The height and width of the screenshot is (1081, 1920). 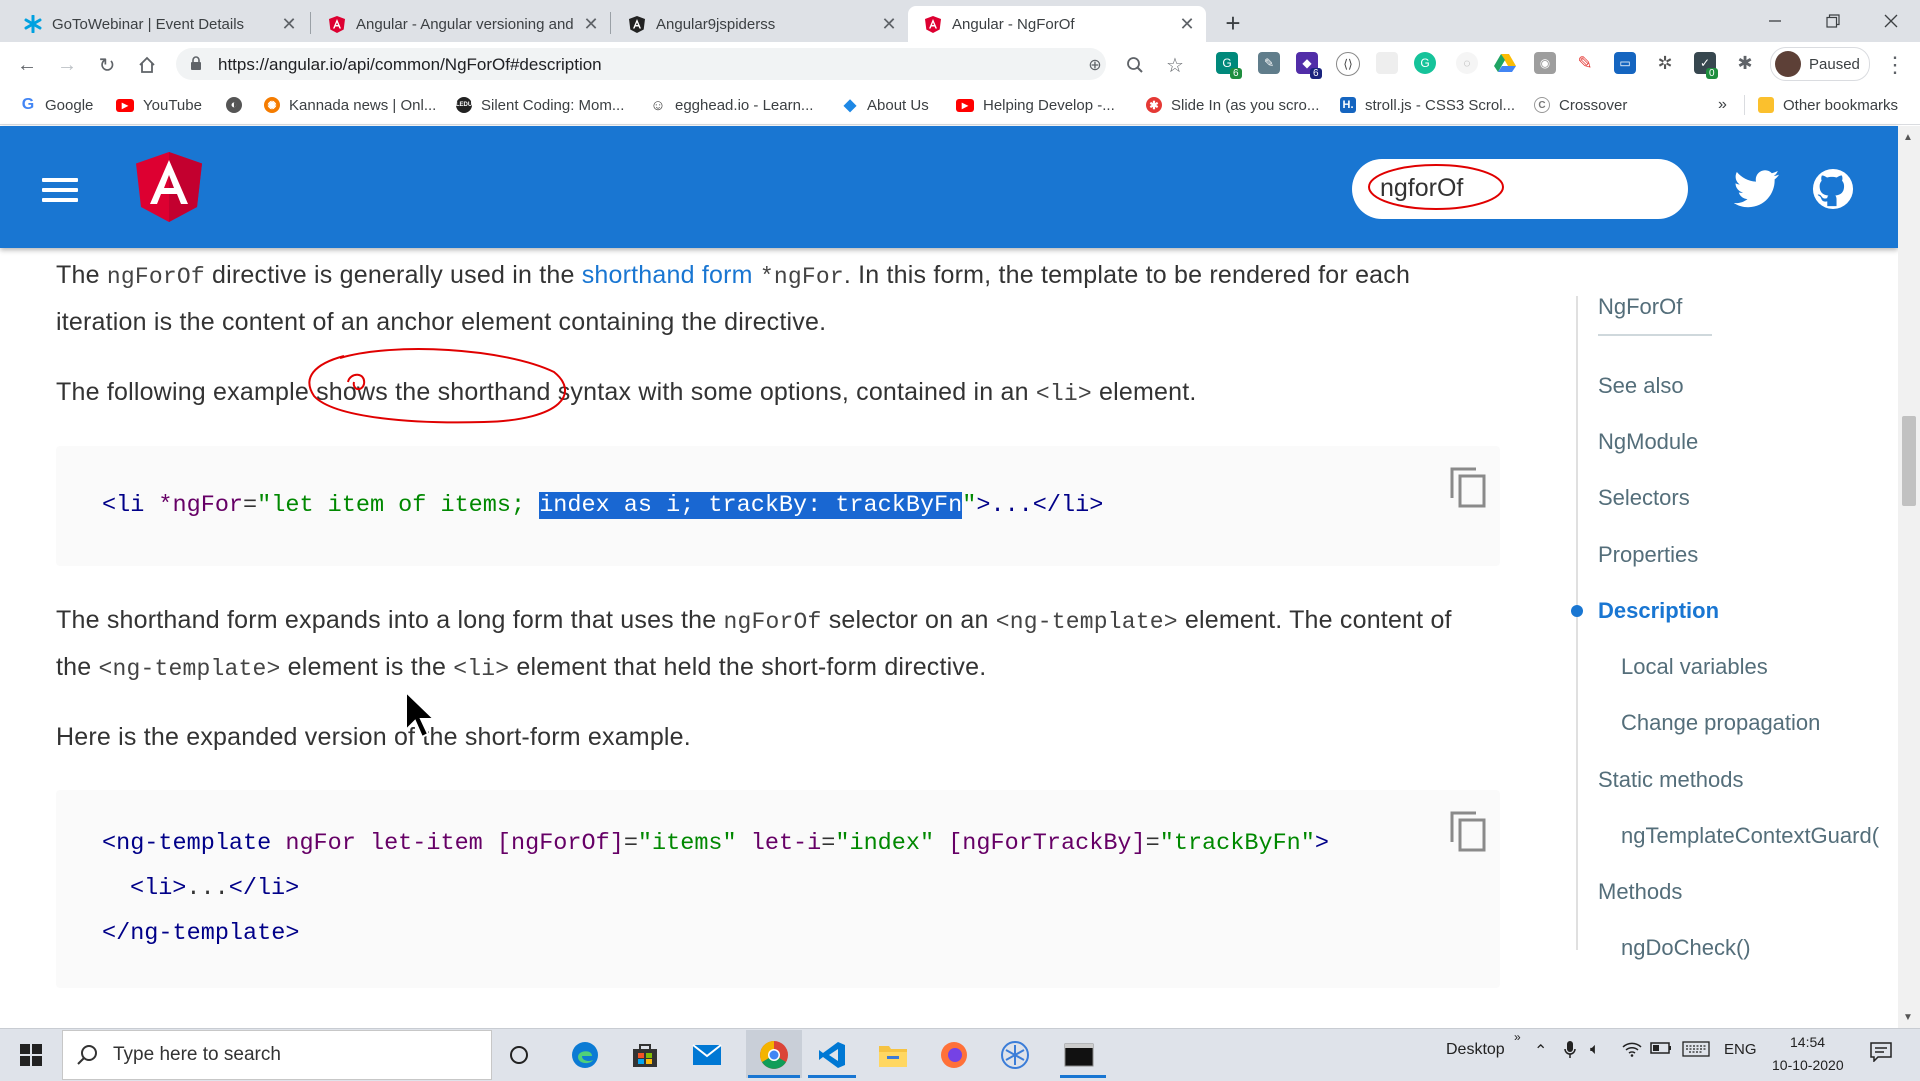 I want to click on toc-item-description: Description, so click(x=1658, y=611).